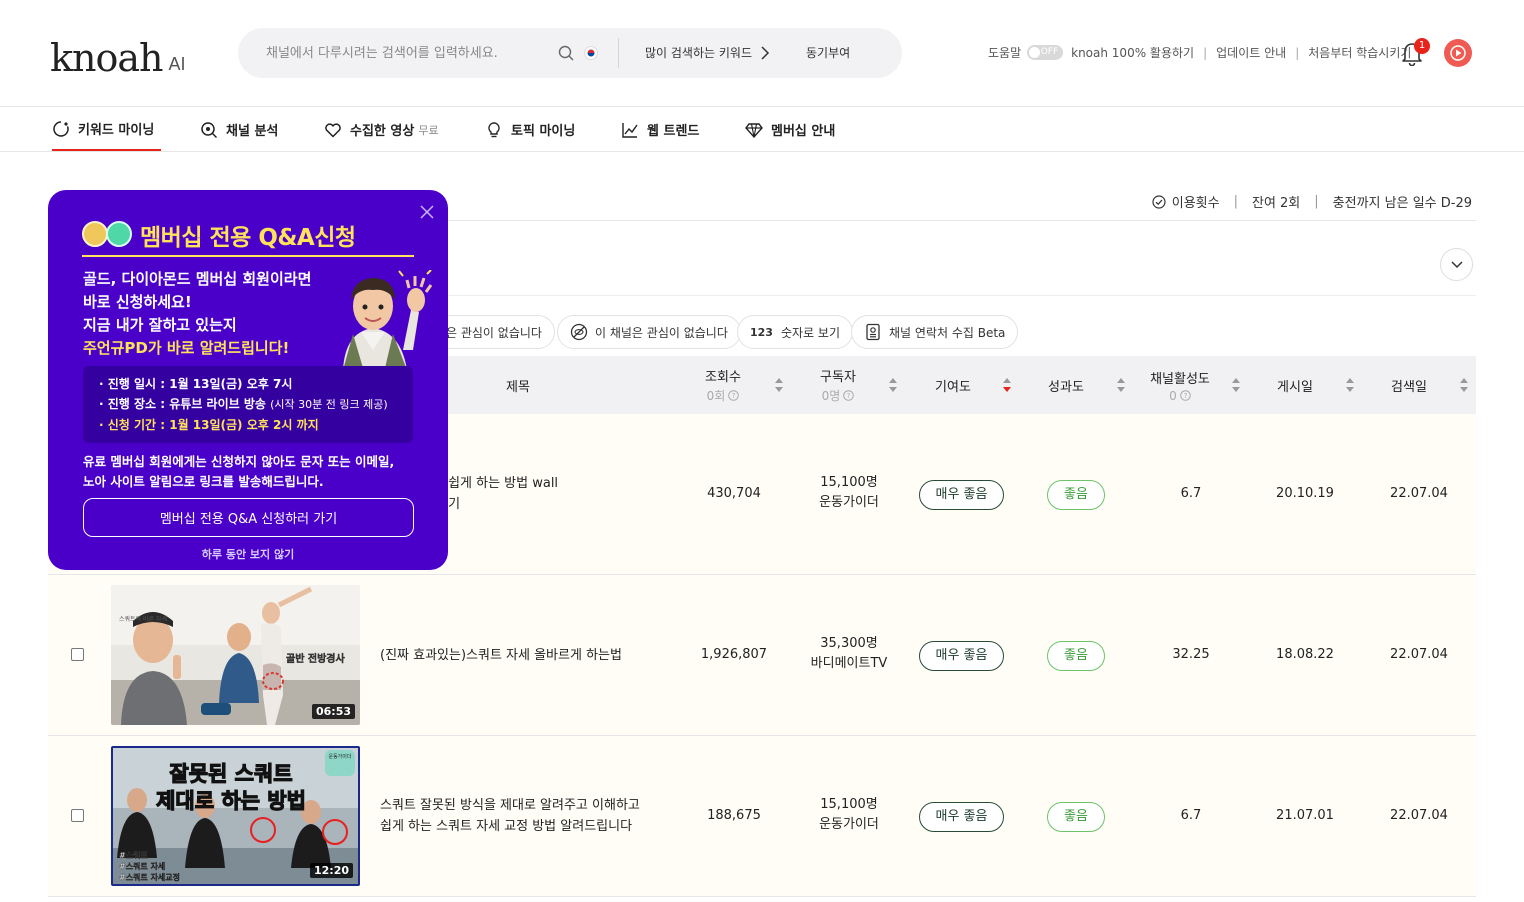 This screenshot has height=902, width=1524. What do you see at coordinates (765, 53) in the screenshot?
I see `chevron-right-icon` at bounding box center [765, 53].